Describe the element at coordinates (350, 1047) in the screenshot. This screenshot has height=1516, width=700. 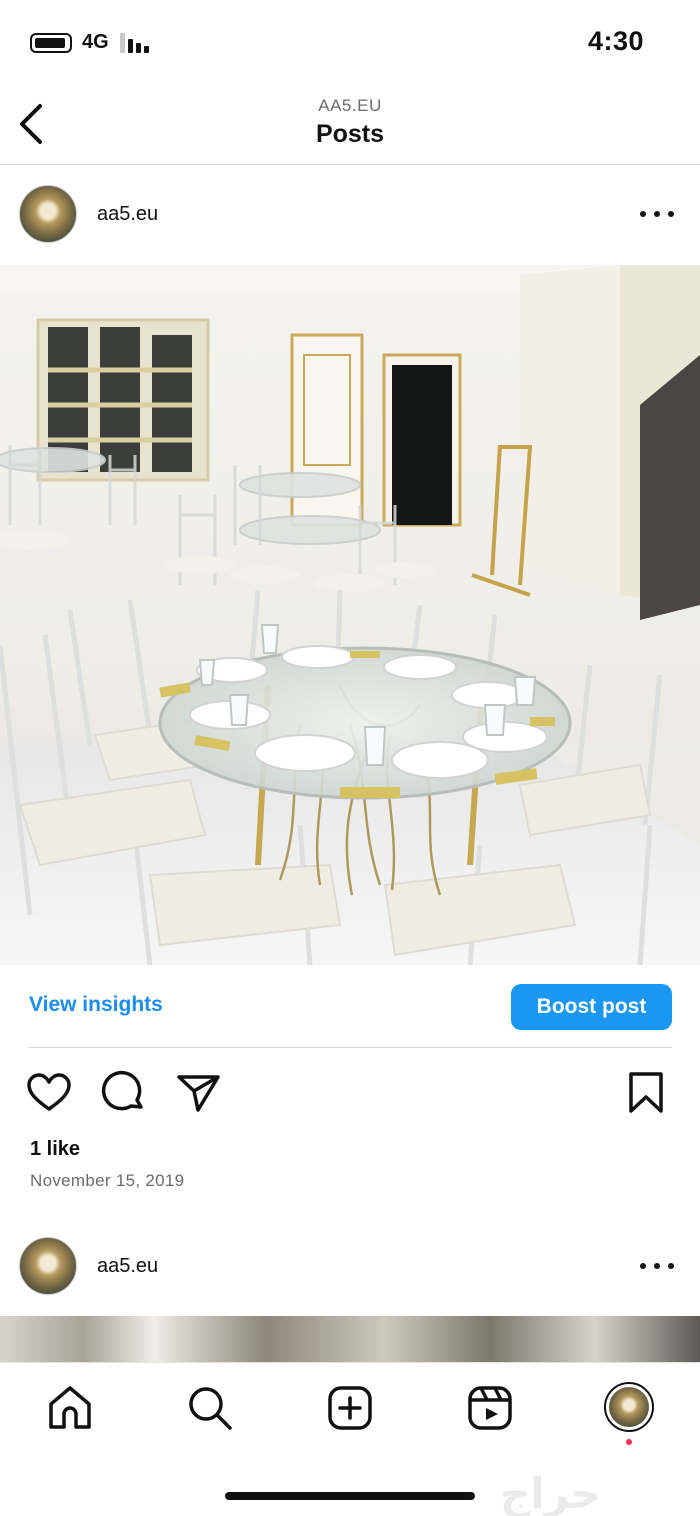
I see `divider` at that location.